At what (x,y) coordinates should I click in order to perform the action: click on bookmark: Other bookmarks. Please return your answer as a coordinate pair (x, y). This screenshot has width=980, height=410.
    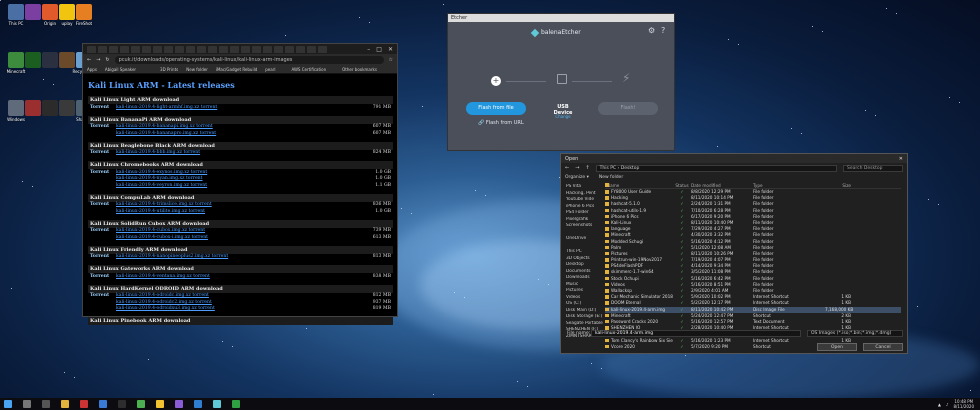
    Looking at the image, I should click on (359, 69).